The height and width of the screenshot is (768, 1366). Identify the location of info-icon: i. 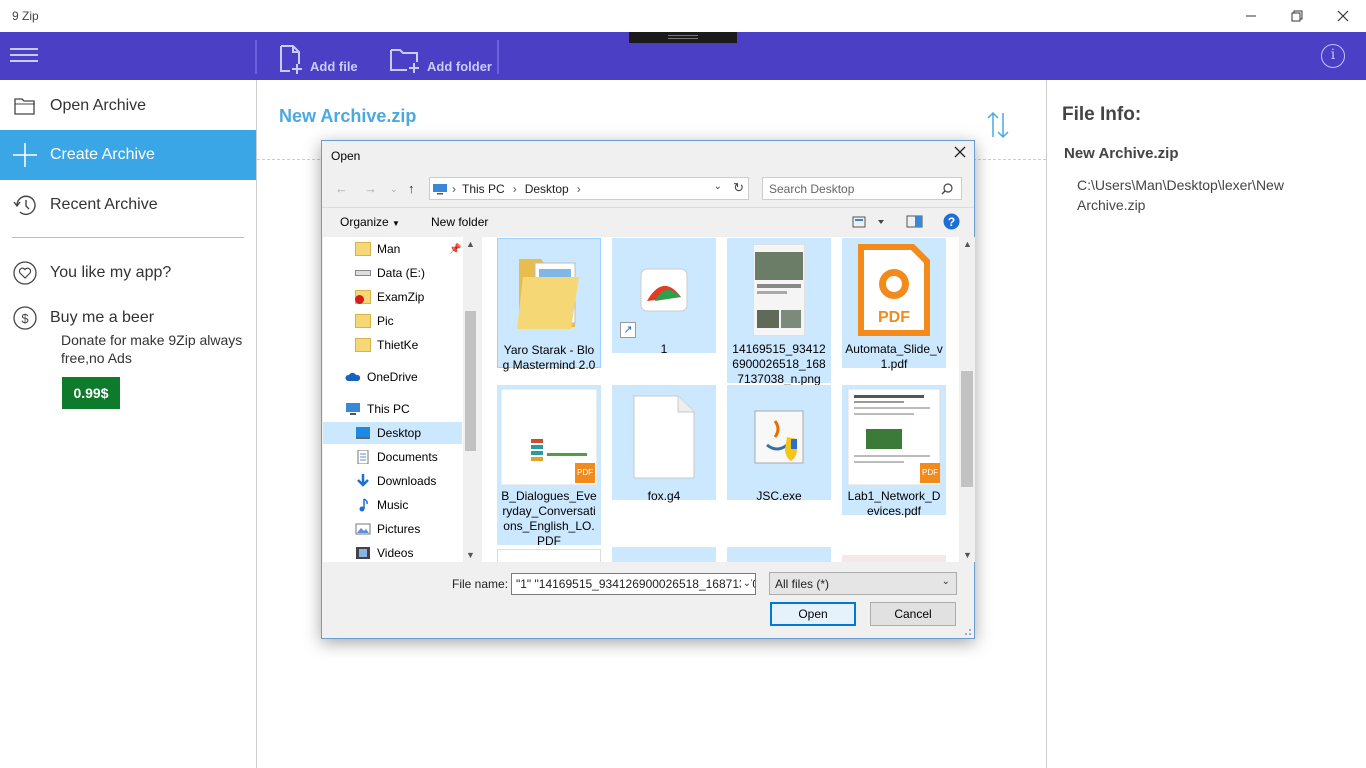
(1333, 56).